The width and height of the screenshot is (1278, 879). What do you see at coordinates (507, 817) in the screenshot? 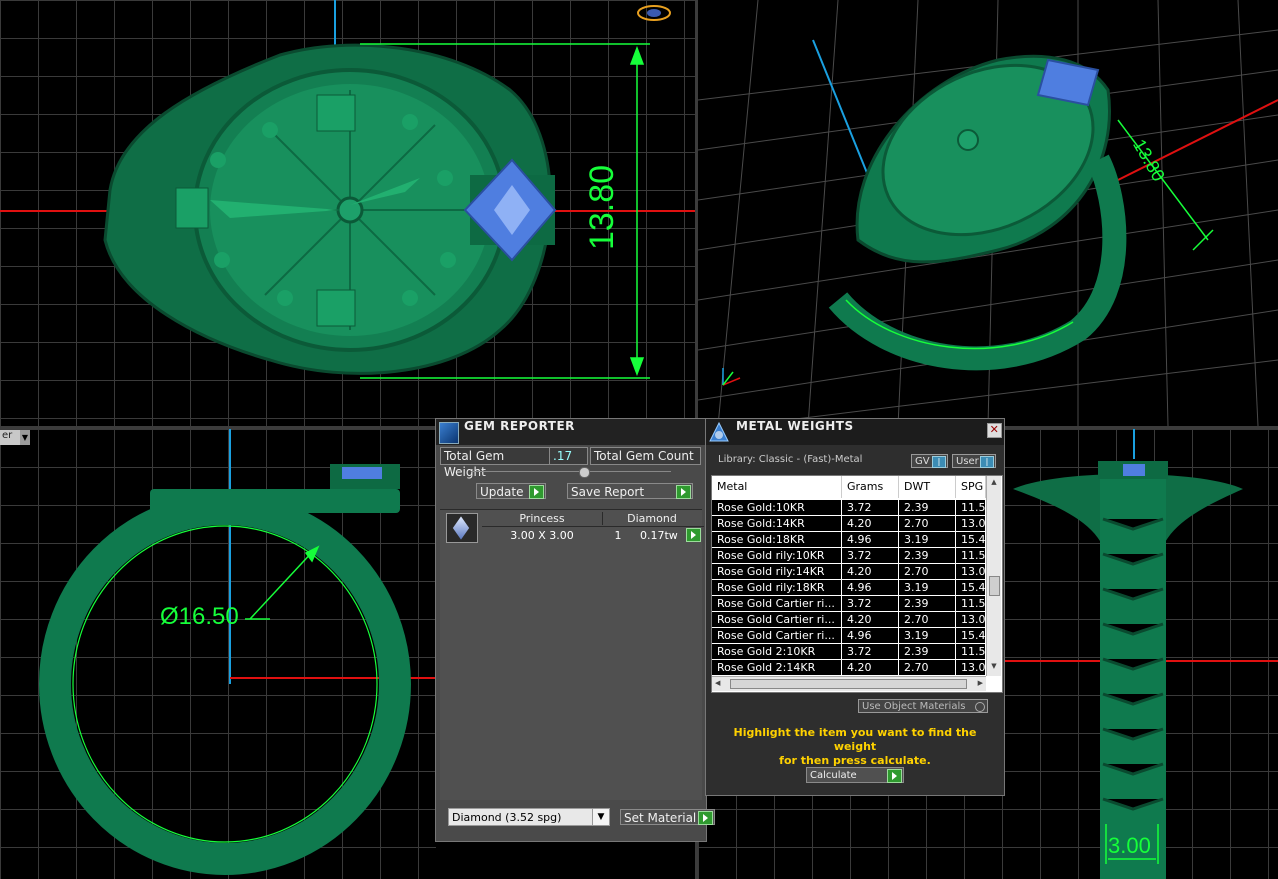
I see `gem-material-select-value: Diamond (3.52 spg)` at bounding box center [507, 817].